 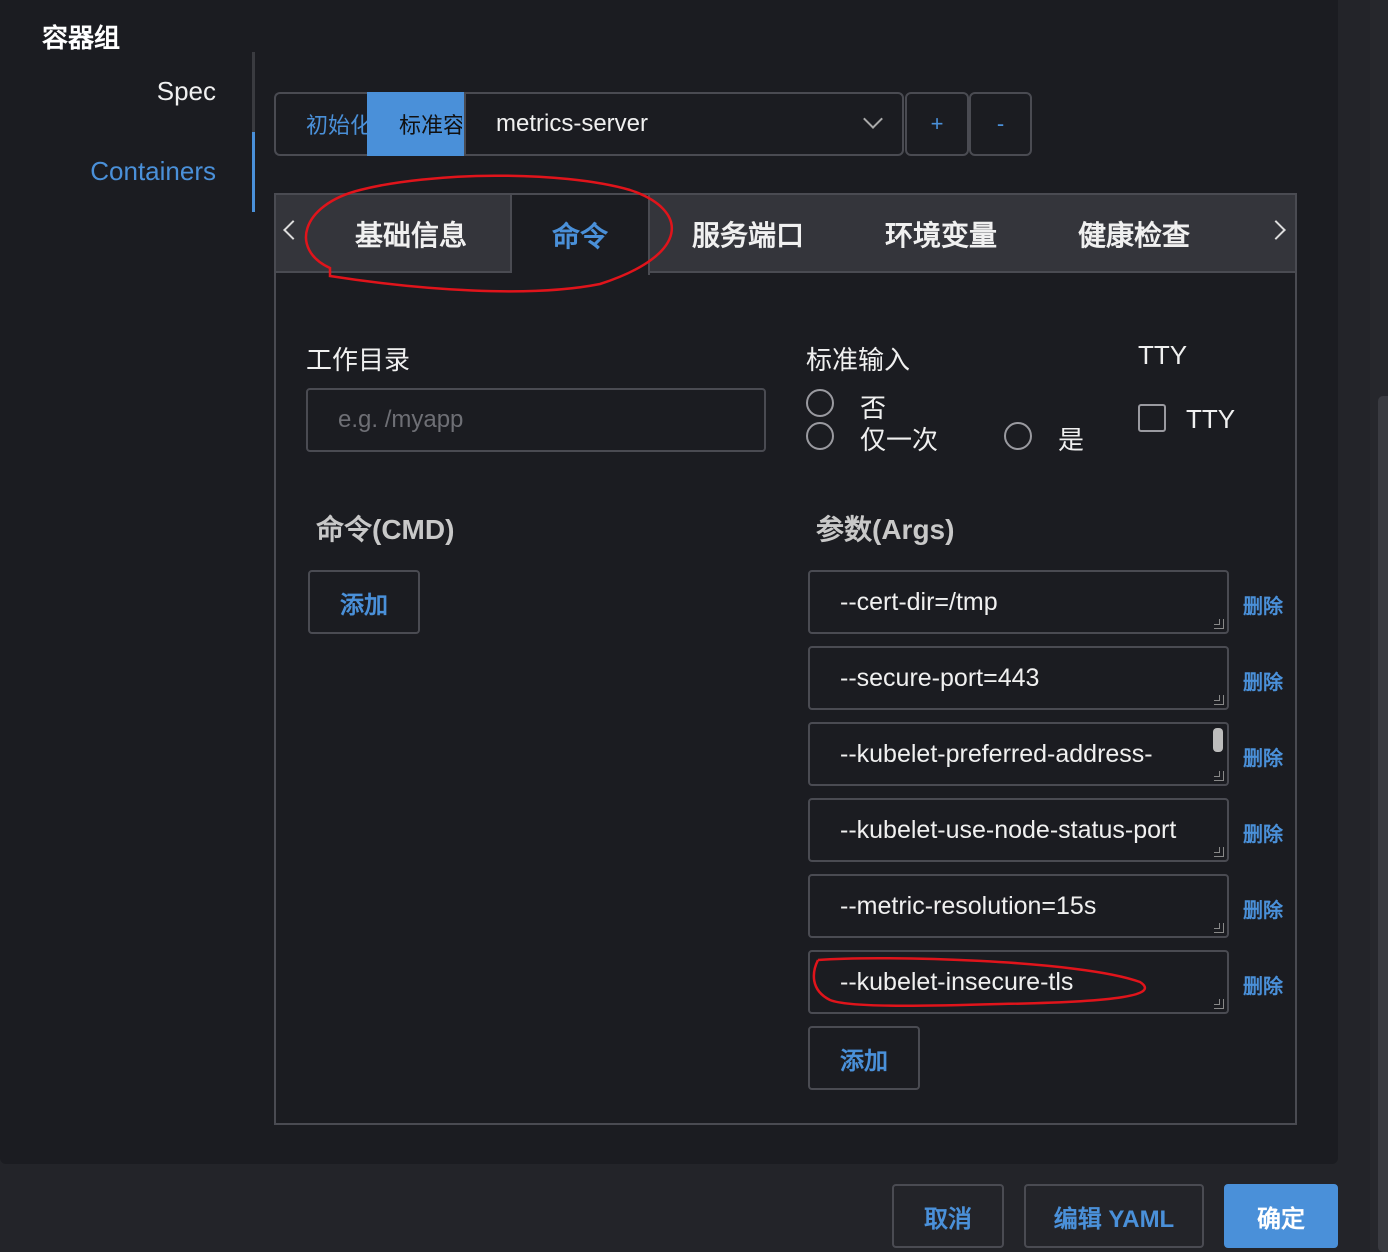 What do you see at coordinates (873, 119) in the screenshot?
I see `chevron-down-icon` at bounding box center [873, 119].